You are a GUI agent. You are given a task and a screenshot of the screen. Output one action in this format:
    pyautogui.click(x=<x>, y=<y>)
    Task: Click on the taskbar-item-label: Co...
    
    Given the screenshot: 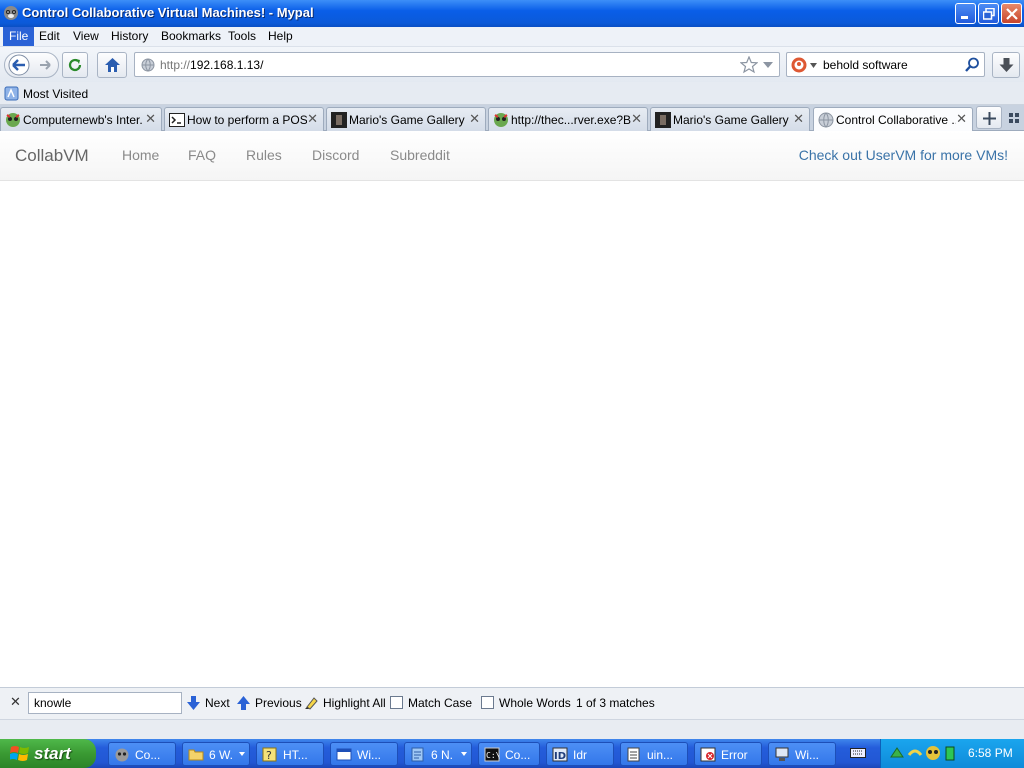 What is the action you would take?
    pyautogui.click(x=148, y=755)
    